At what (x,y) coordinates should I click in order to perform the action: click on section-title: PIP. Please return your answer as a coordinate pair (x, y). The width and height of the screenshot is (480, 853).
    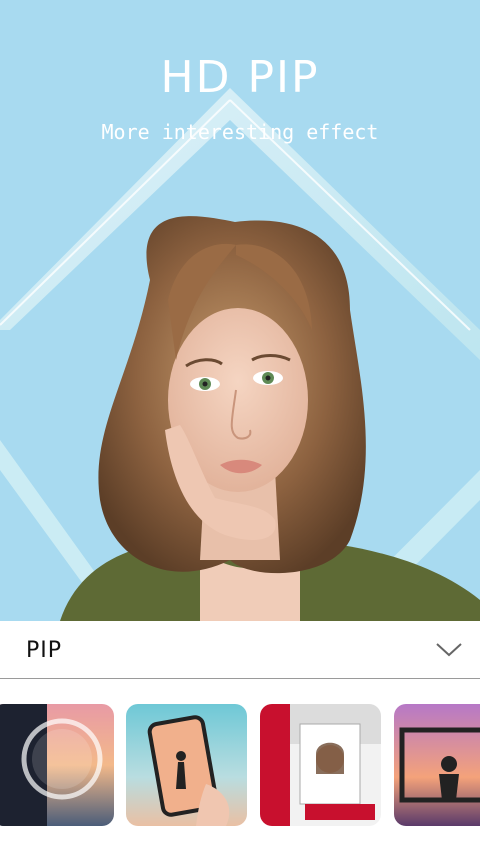
    Looking at the image, I should click on (44, 650).